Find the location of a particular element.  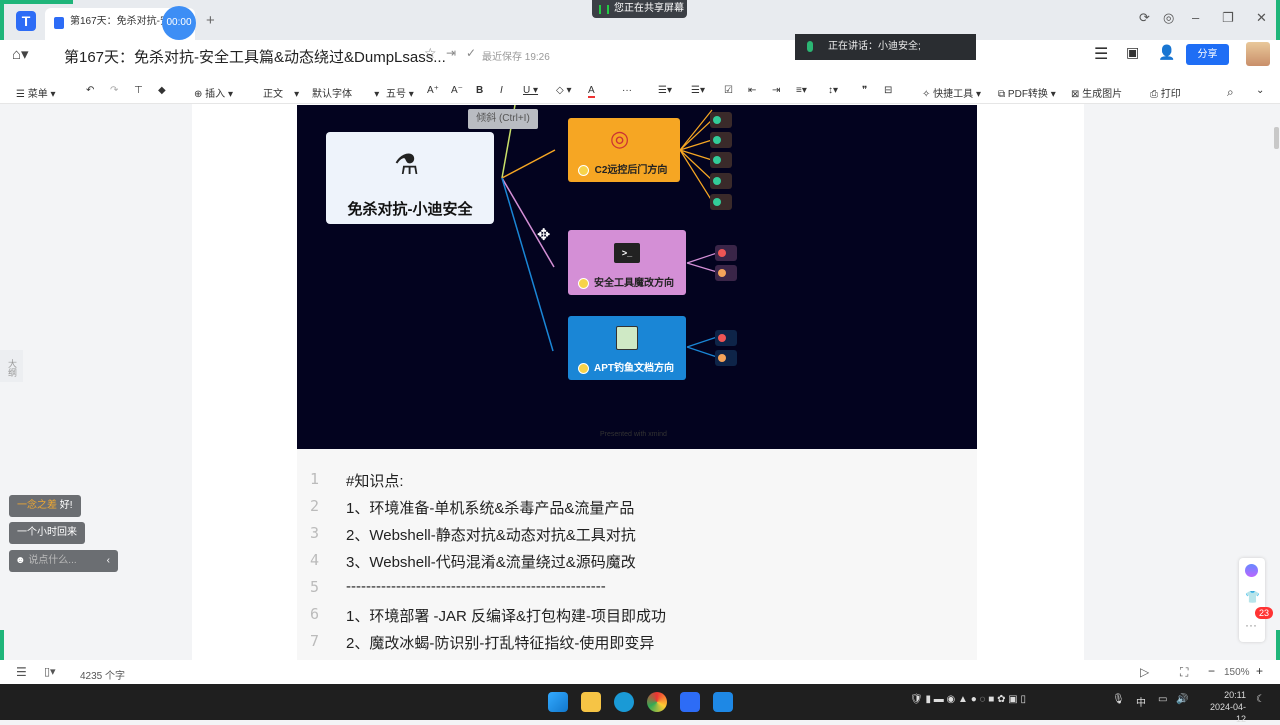

star-icon: ☆ is located at coordinates (430, 53).